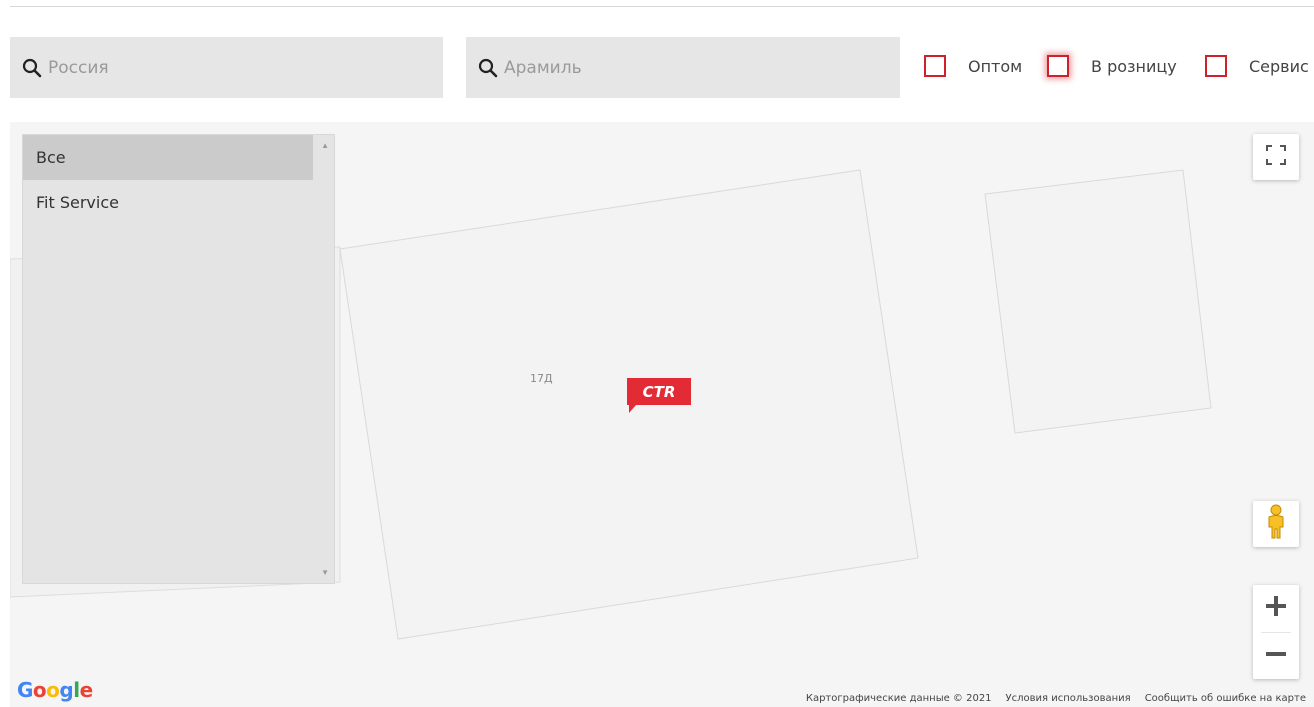  What do you see at coordinates (659, 392) in the screenshot?
I see `marker-text: CTR` at bounding box center [659, 392].